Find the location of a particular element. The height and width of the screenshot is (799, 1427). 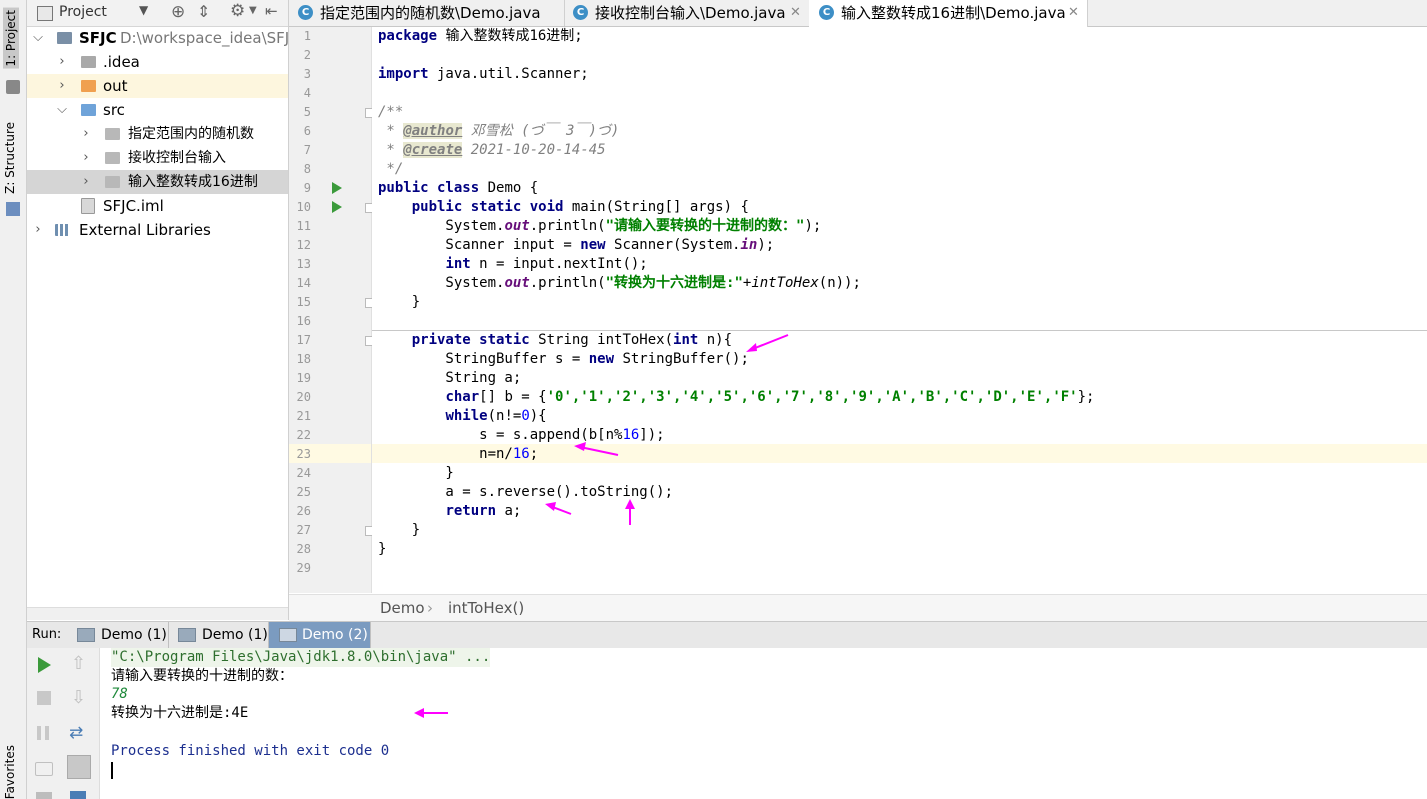

keyword: public class is located at coordinates (429, 188).